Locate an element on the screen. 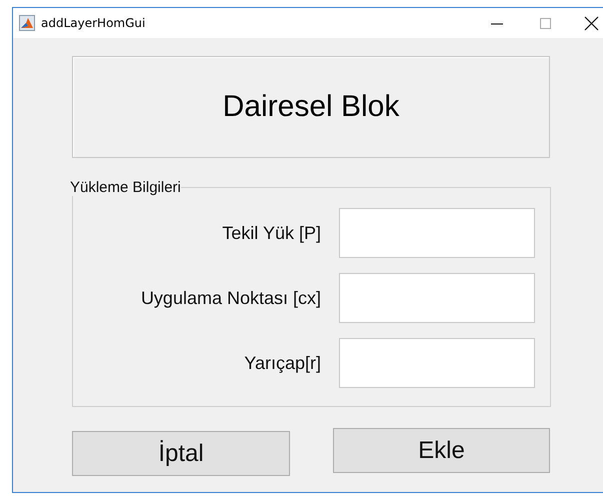 The image size is (603, 496). close-icon is located at coordinates (591, 23).